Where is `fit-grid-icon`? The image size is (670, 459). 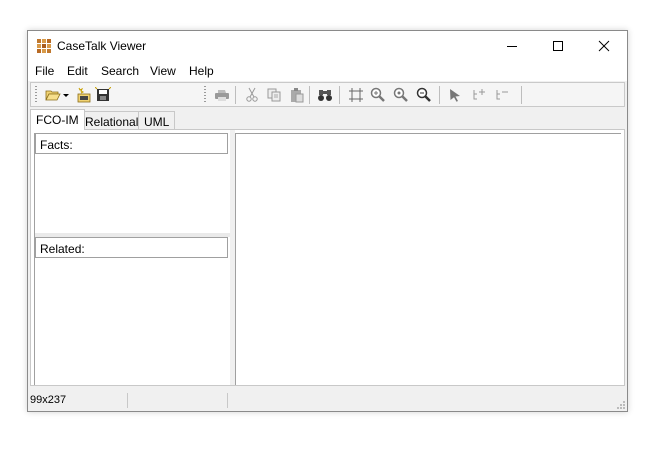 fit-grid-icon is located at coordinates (356, 95).